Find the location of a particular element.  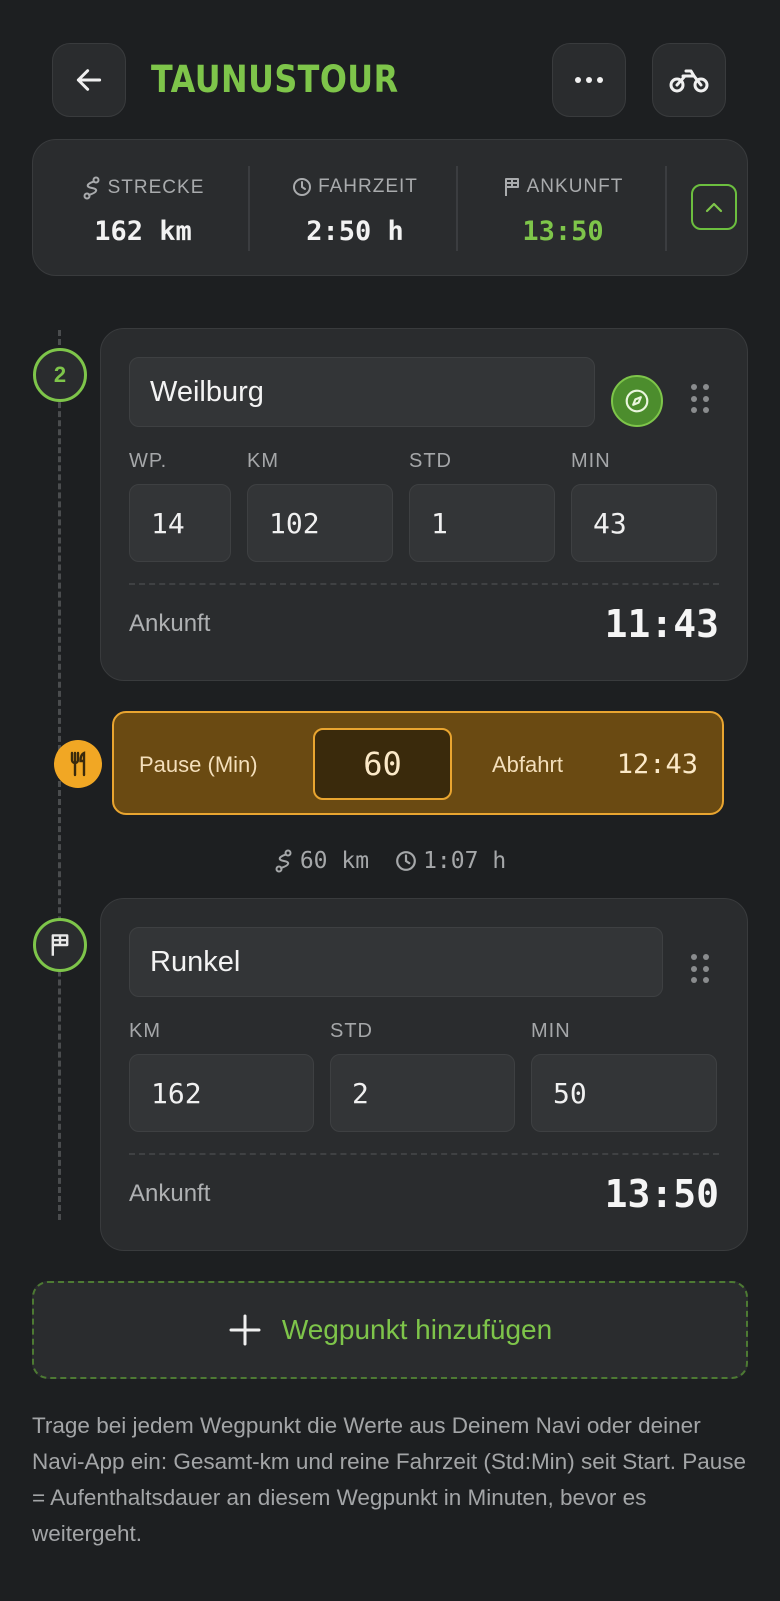

pause-badge is located at coordinates (78, 764).